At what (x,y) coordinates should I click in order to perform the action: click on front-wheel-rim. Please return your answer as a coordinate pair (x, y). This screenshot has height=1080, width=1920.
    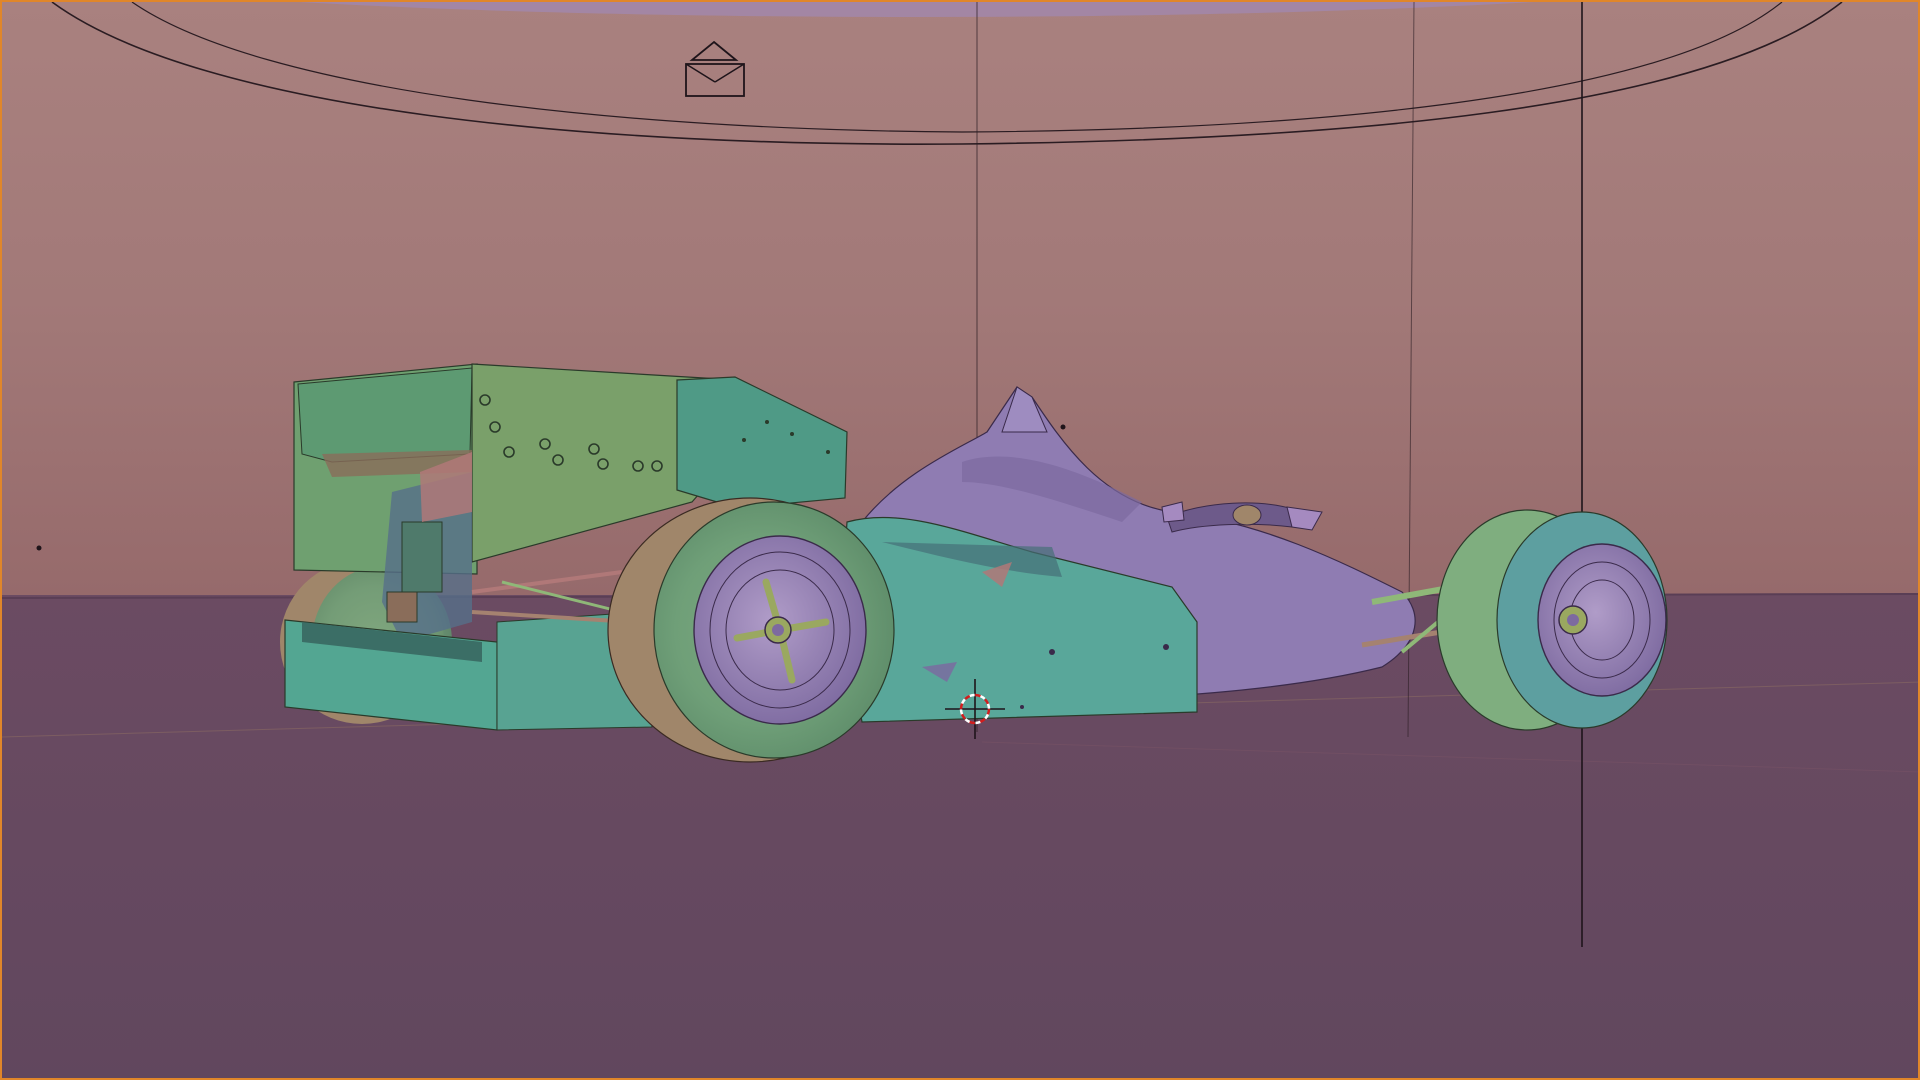
    Looking at the image, I should click on (1602, 620).